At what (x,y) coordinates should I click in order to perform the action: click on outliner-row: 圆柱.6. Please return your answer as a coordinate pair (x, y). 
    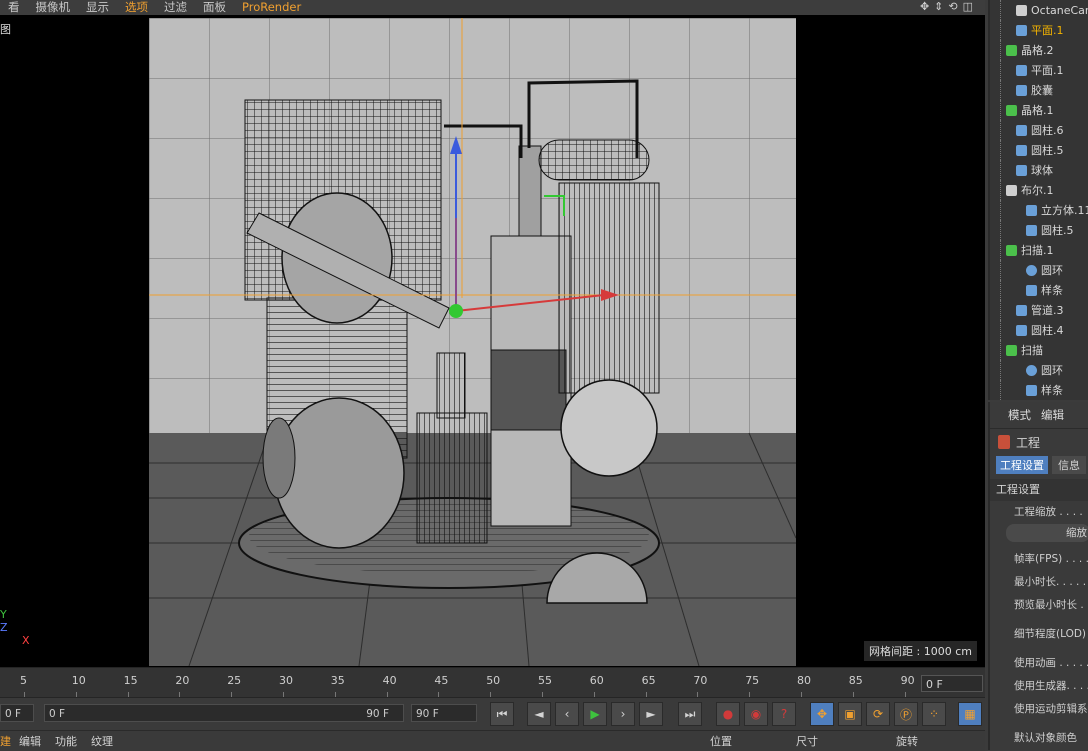
    Looking at the image, I should click on (1039, 130).